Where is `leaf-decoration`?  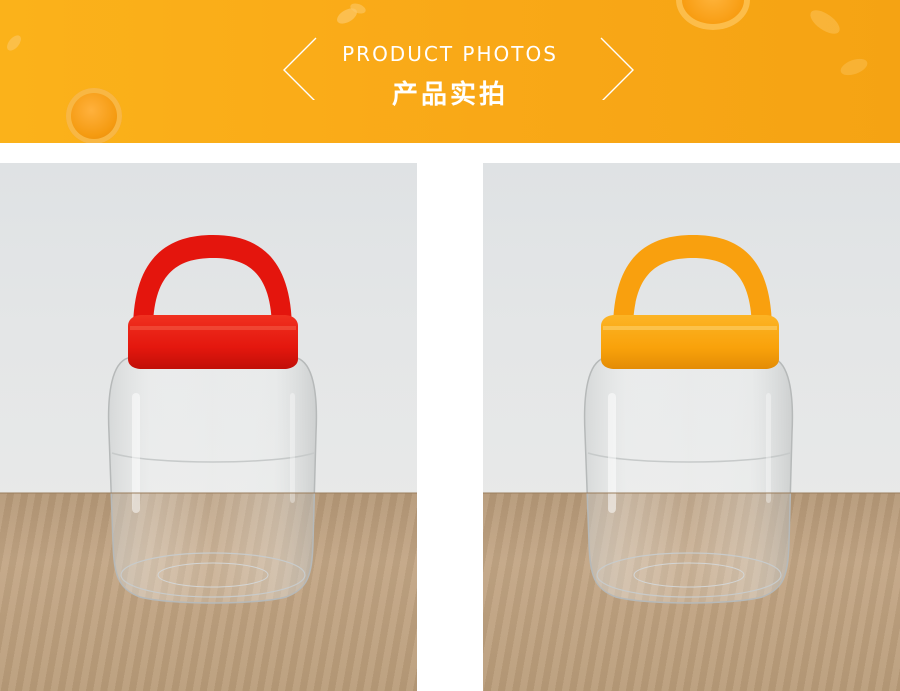 leaf-decoration is located at coordinates (825, 22).